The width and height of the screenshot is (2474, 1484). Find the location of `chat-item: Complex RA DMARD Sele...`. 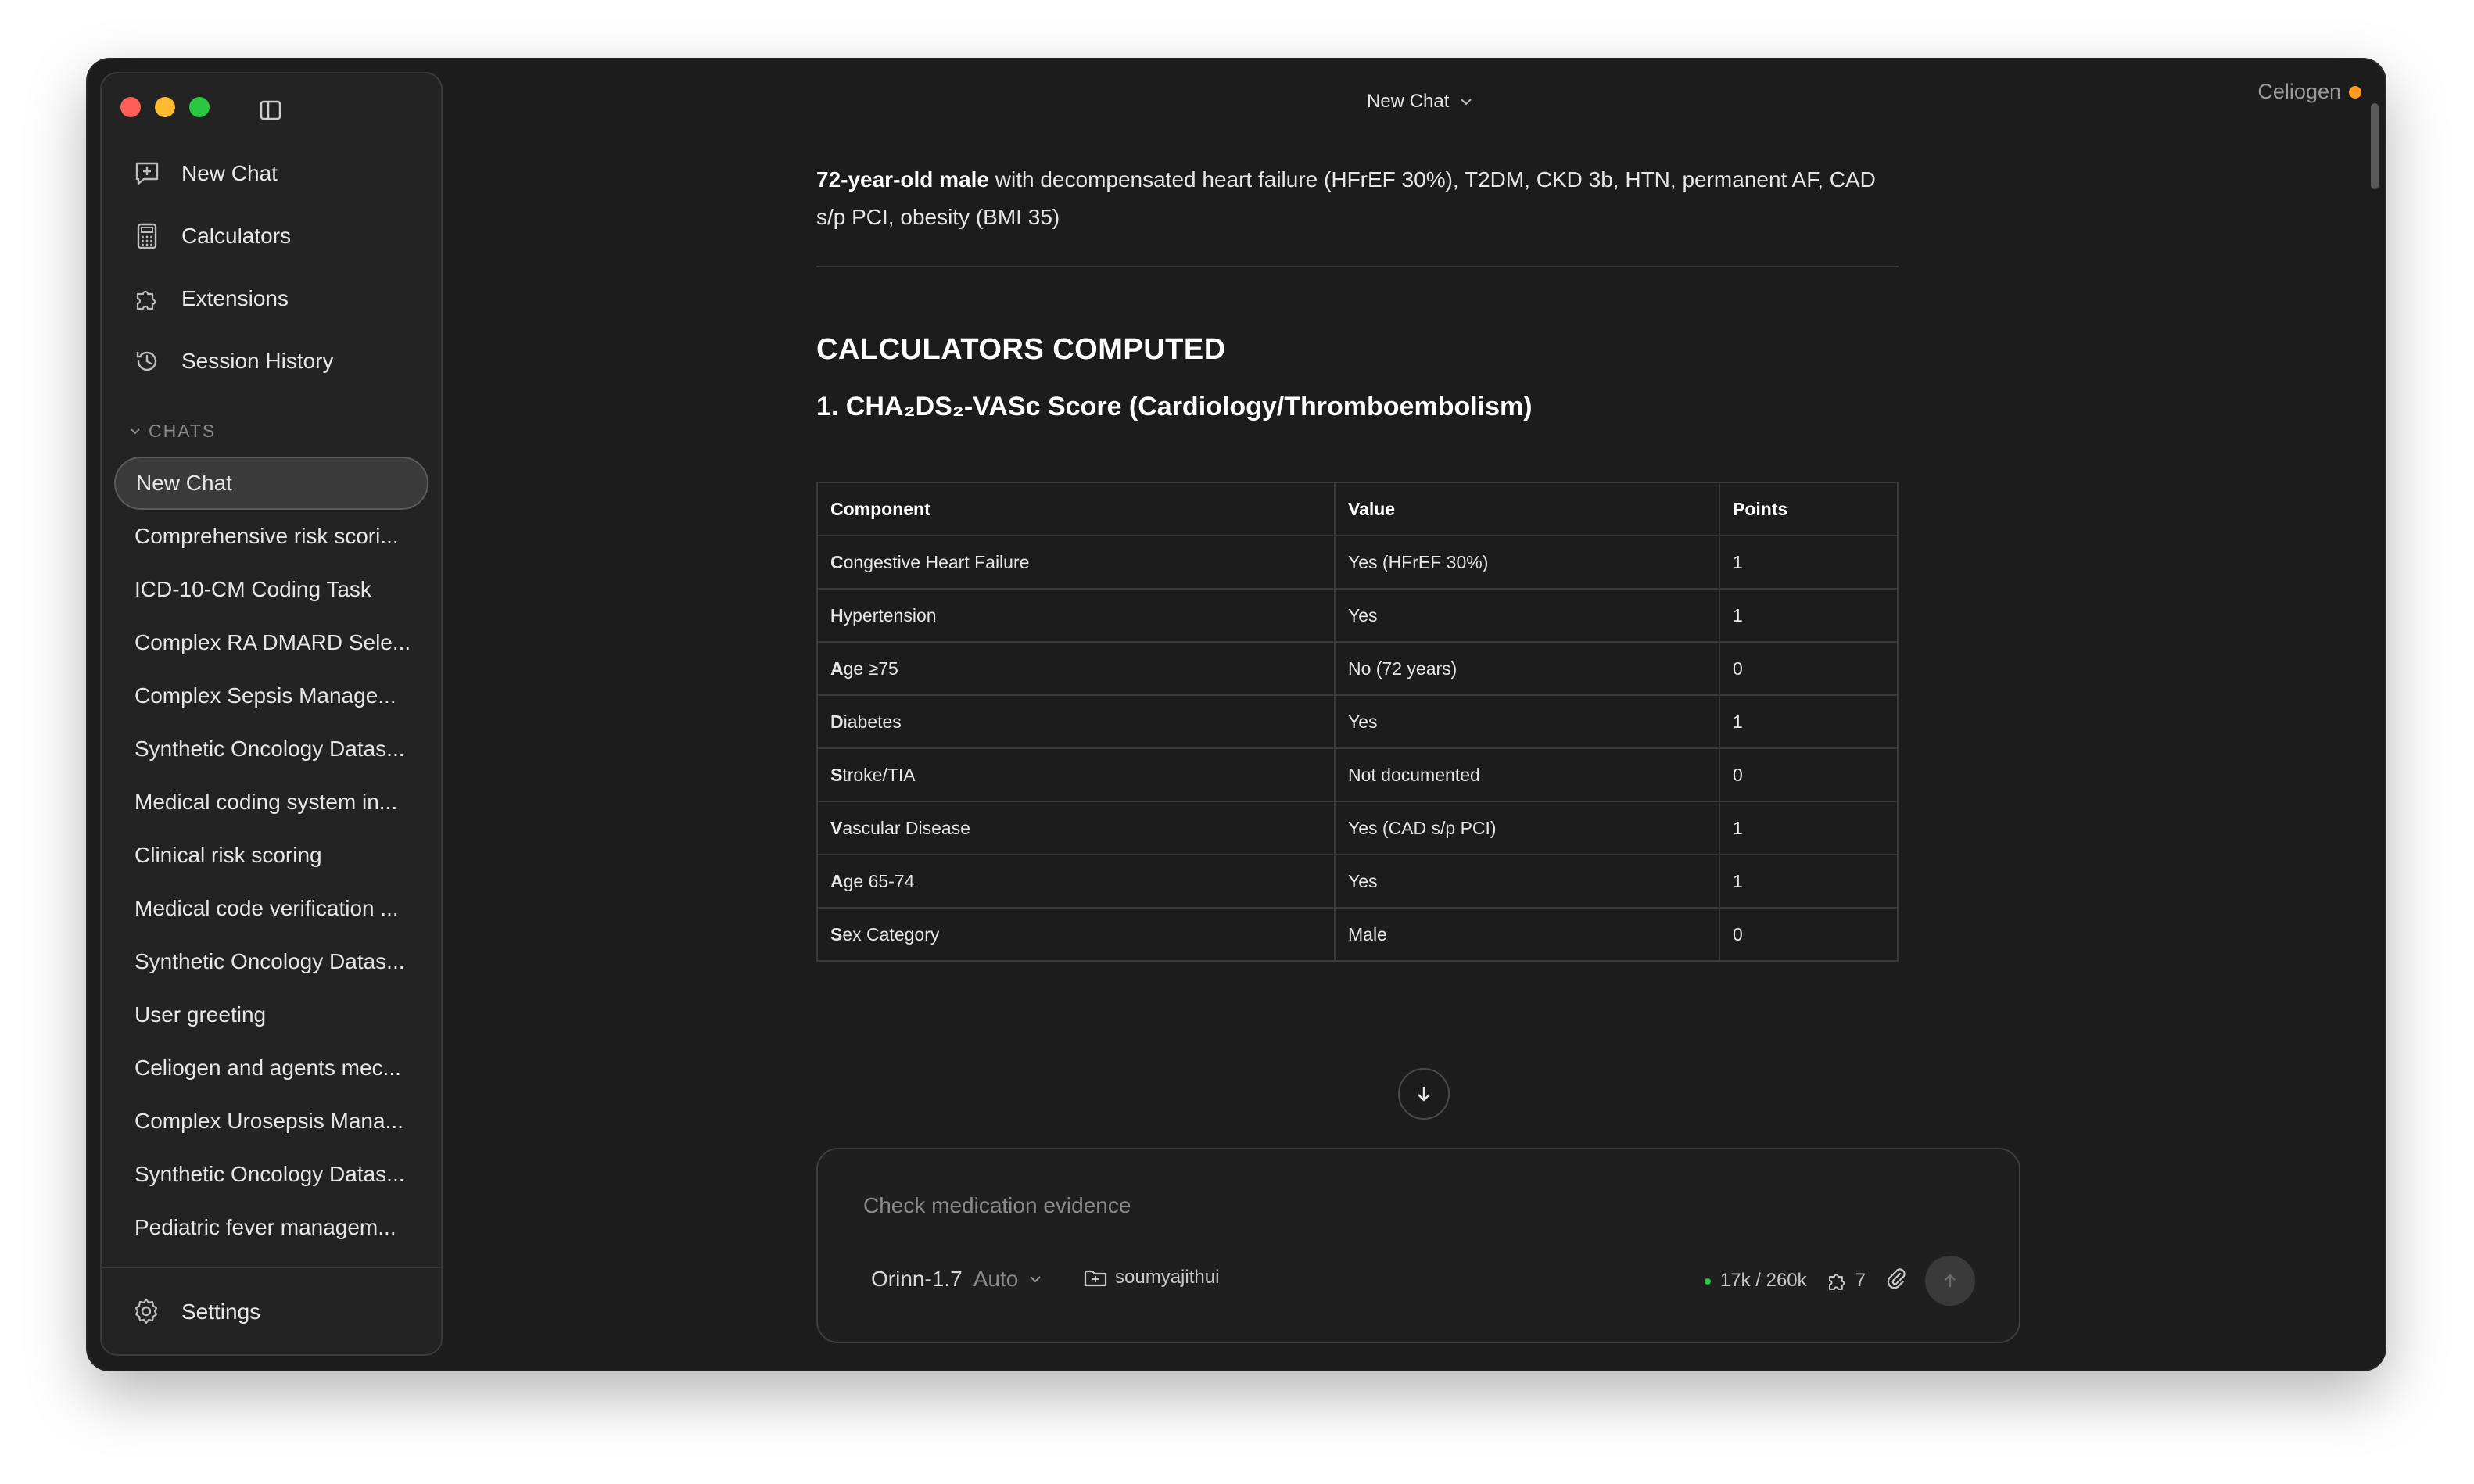

chat-item: Complex RA DMARD Sele... is located at coordinates (271, 642).